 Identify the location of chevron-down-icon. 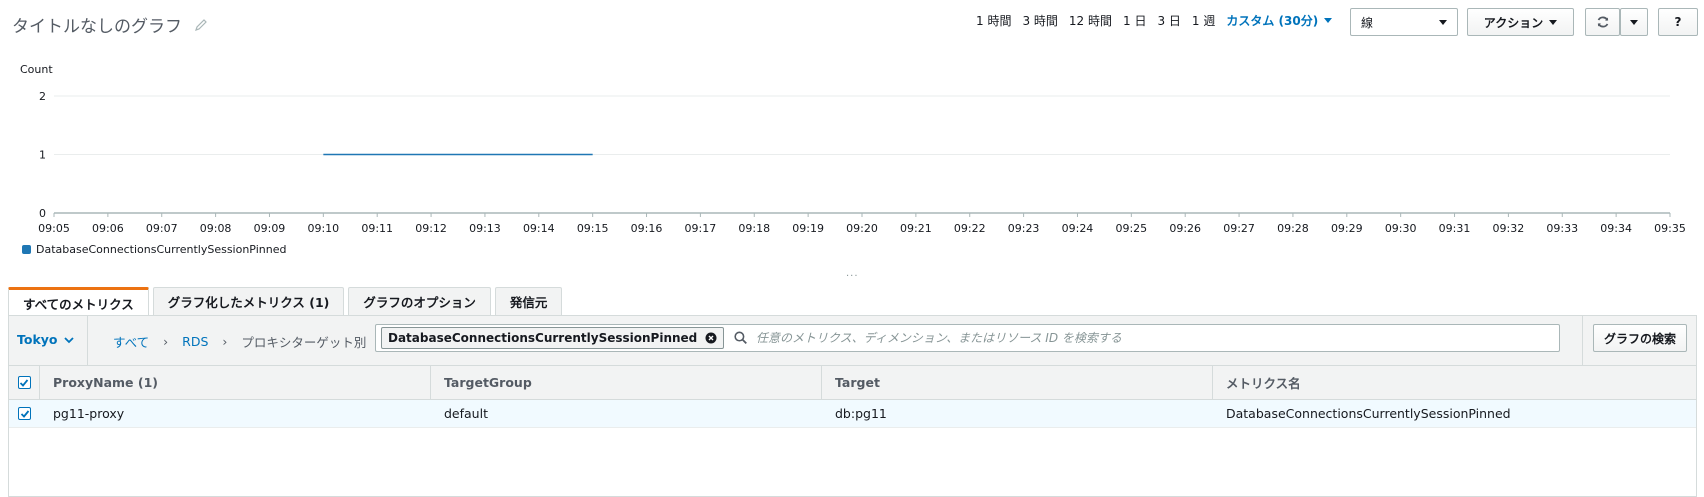
(68, 339).